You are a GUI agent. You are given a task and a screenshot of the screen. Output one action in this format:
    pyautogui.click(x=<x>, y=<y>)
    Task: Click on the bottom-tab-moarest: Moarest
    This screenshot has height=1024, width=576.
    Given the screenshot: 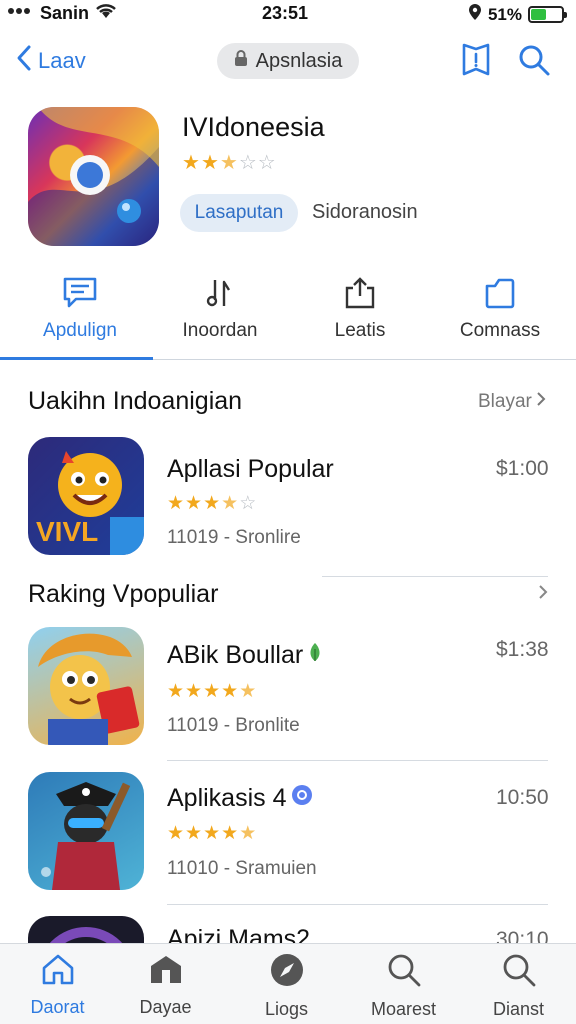 What is the action you would take?
    pyautogui.click(x=403, y=984)
    